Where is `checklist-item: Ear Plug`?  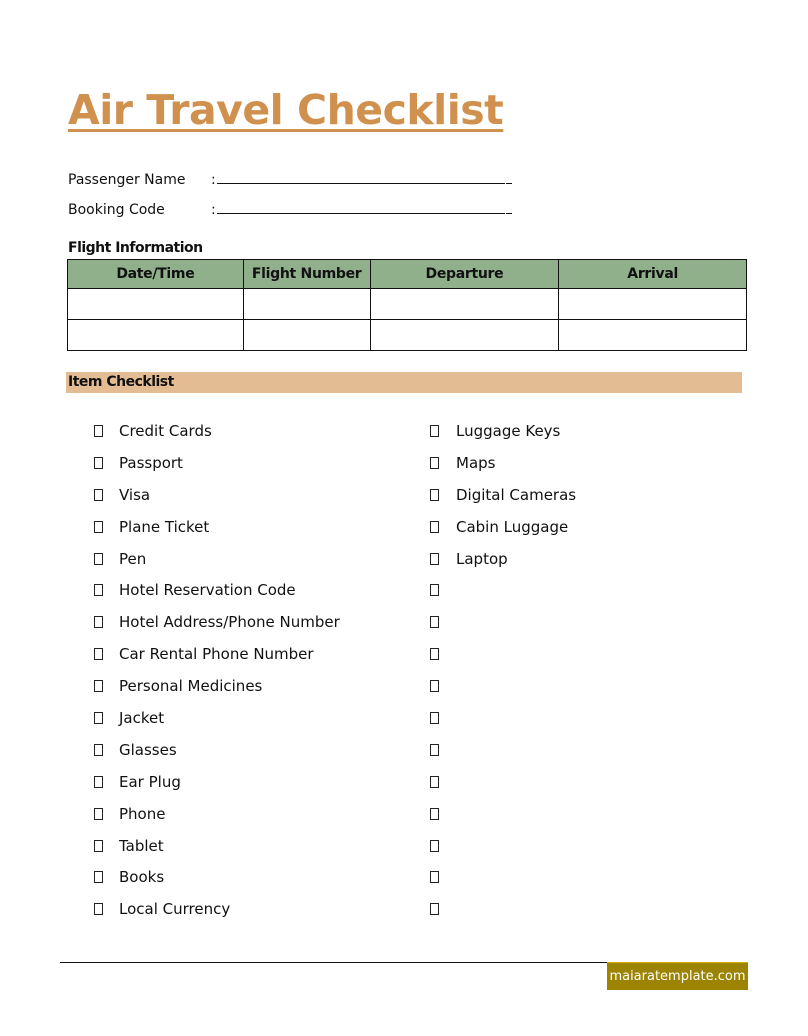 checklist-item: Ear Plug is located at coordinates (216, 782).